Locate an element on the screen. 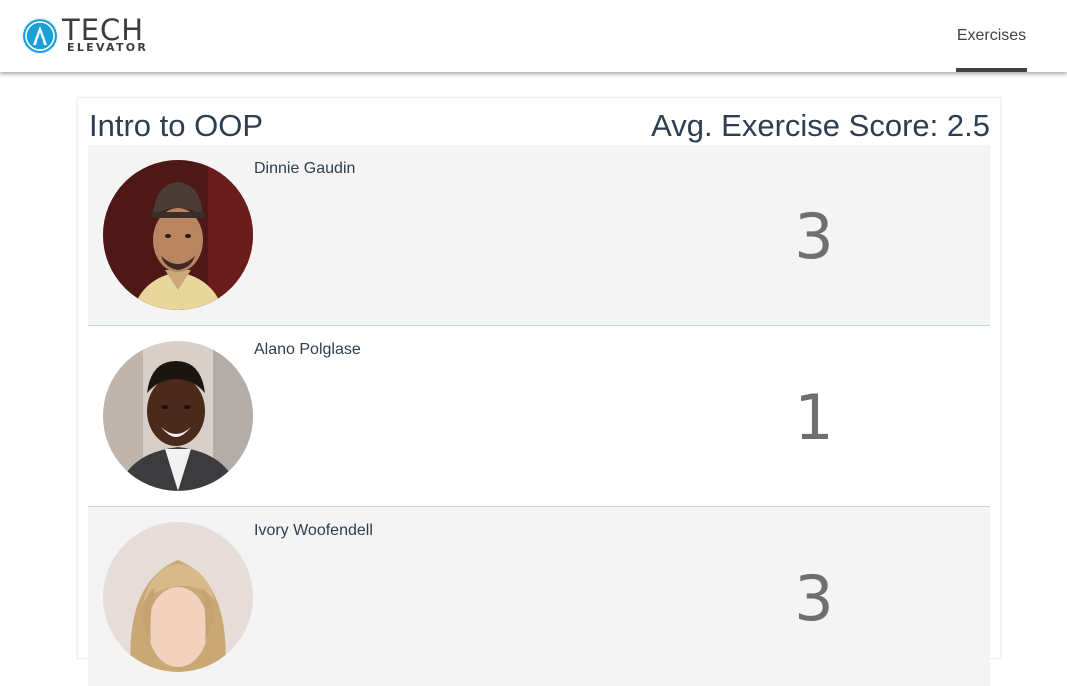  student-name: Ivory Woofendell is located at coordinates (313, 530).